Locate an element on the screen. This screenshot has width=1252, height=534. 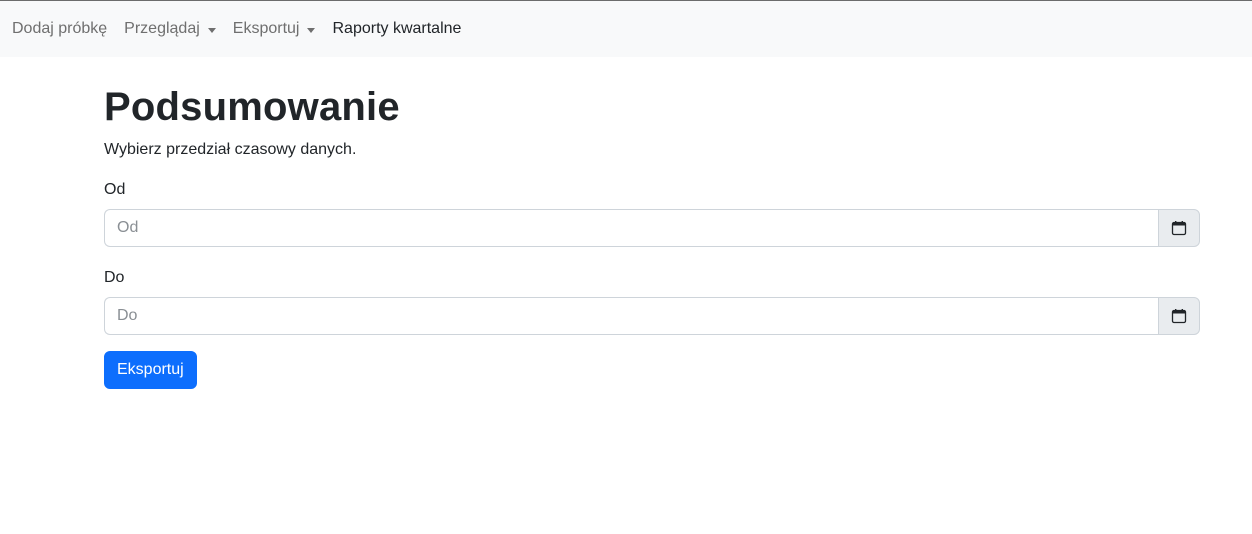
to-date-input is located at coordinates (631, 316).